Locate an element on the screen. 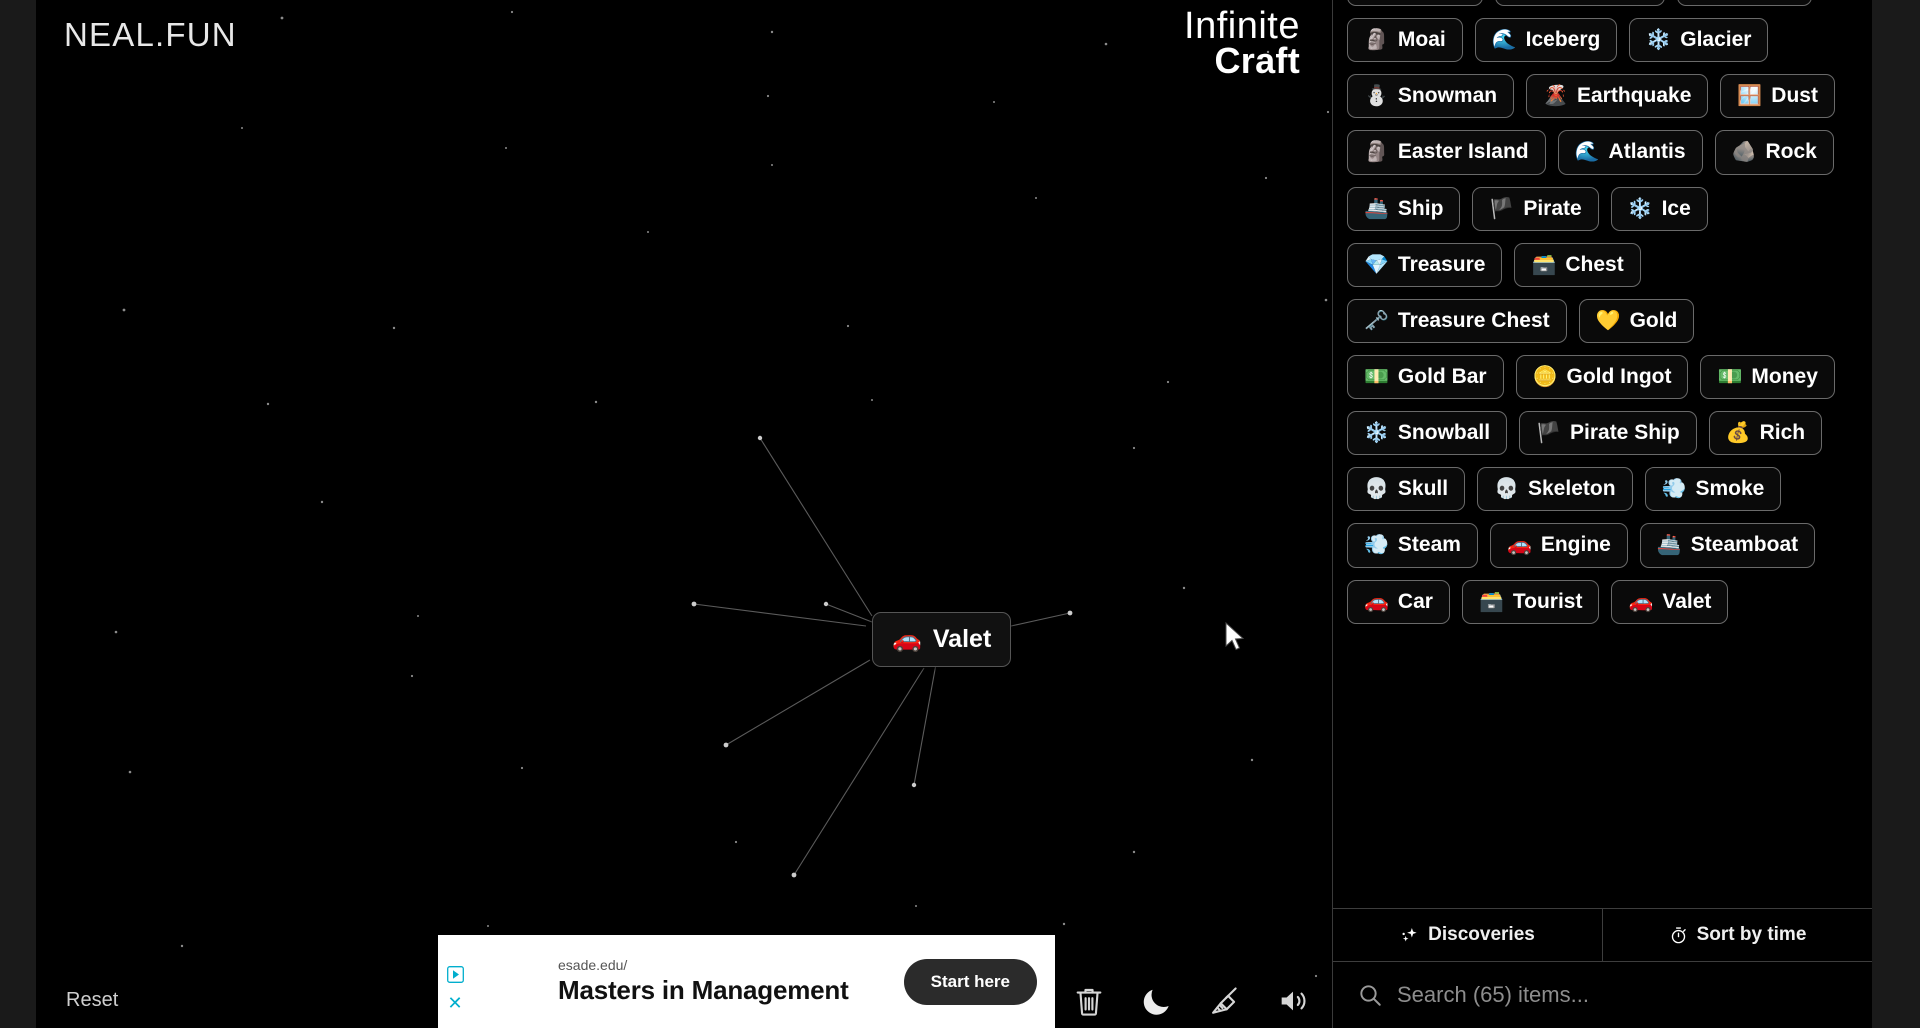  sidebar-item-treasure-chest: 🗝️ Treasure Chest is located at coordinates (1457, 320).